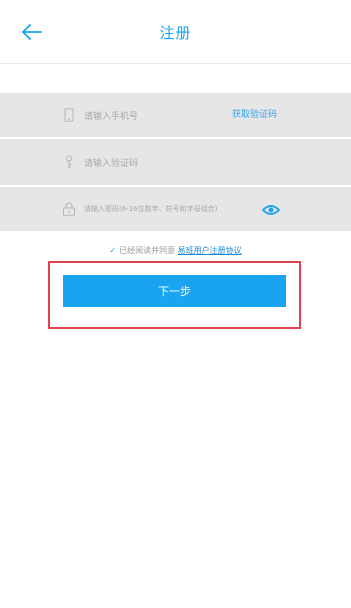  Describe the element at coordinates (175, 79) in the screenshot. I see `spacer` at that location.